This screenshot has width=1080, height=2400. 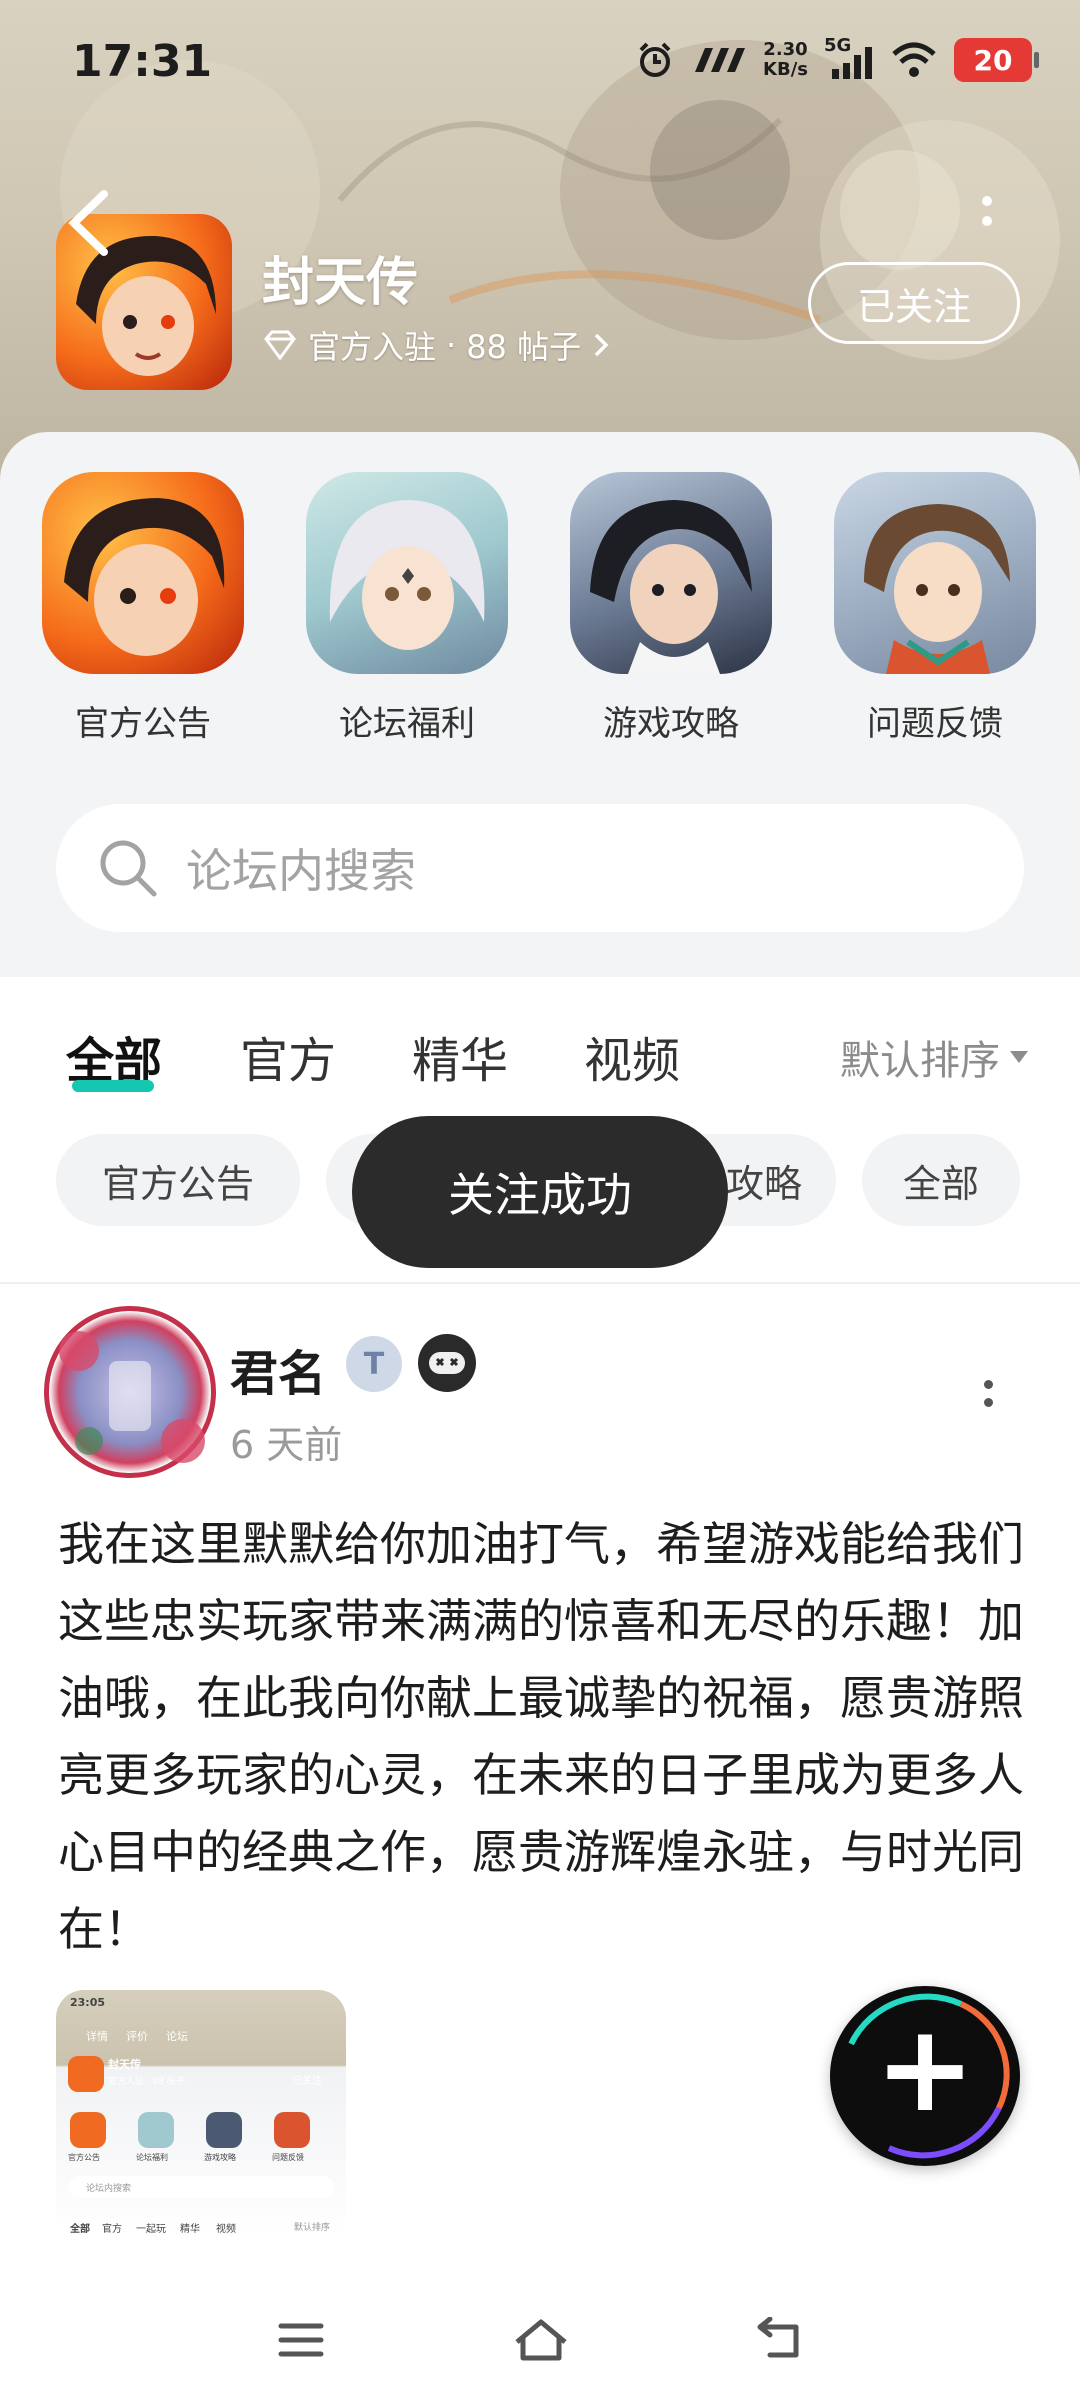 What do you see at coordinates (849, 58) in the screenshot?
I see `signal-icon: 5G` at bounding box center [849, 58].